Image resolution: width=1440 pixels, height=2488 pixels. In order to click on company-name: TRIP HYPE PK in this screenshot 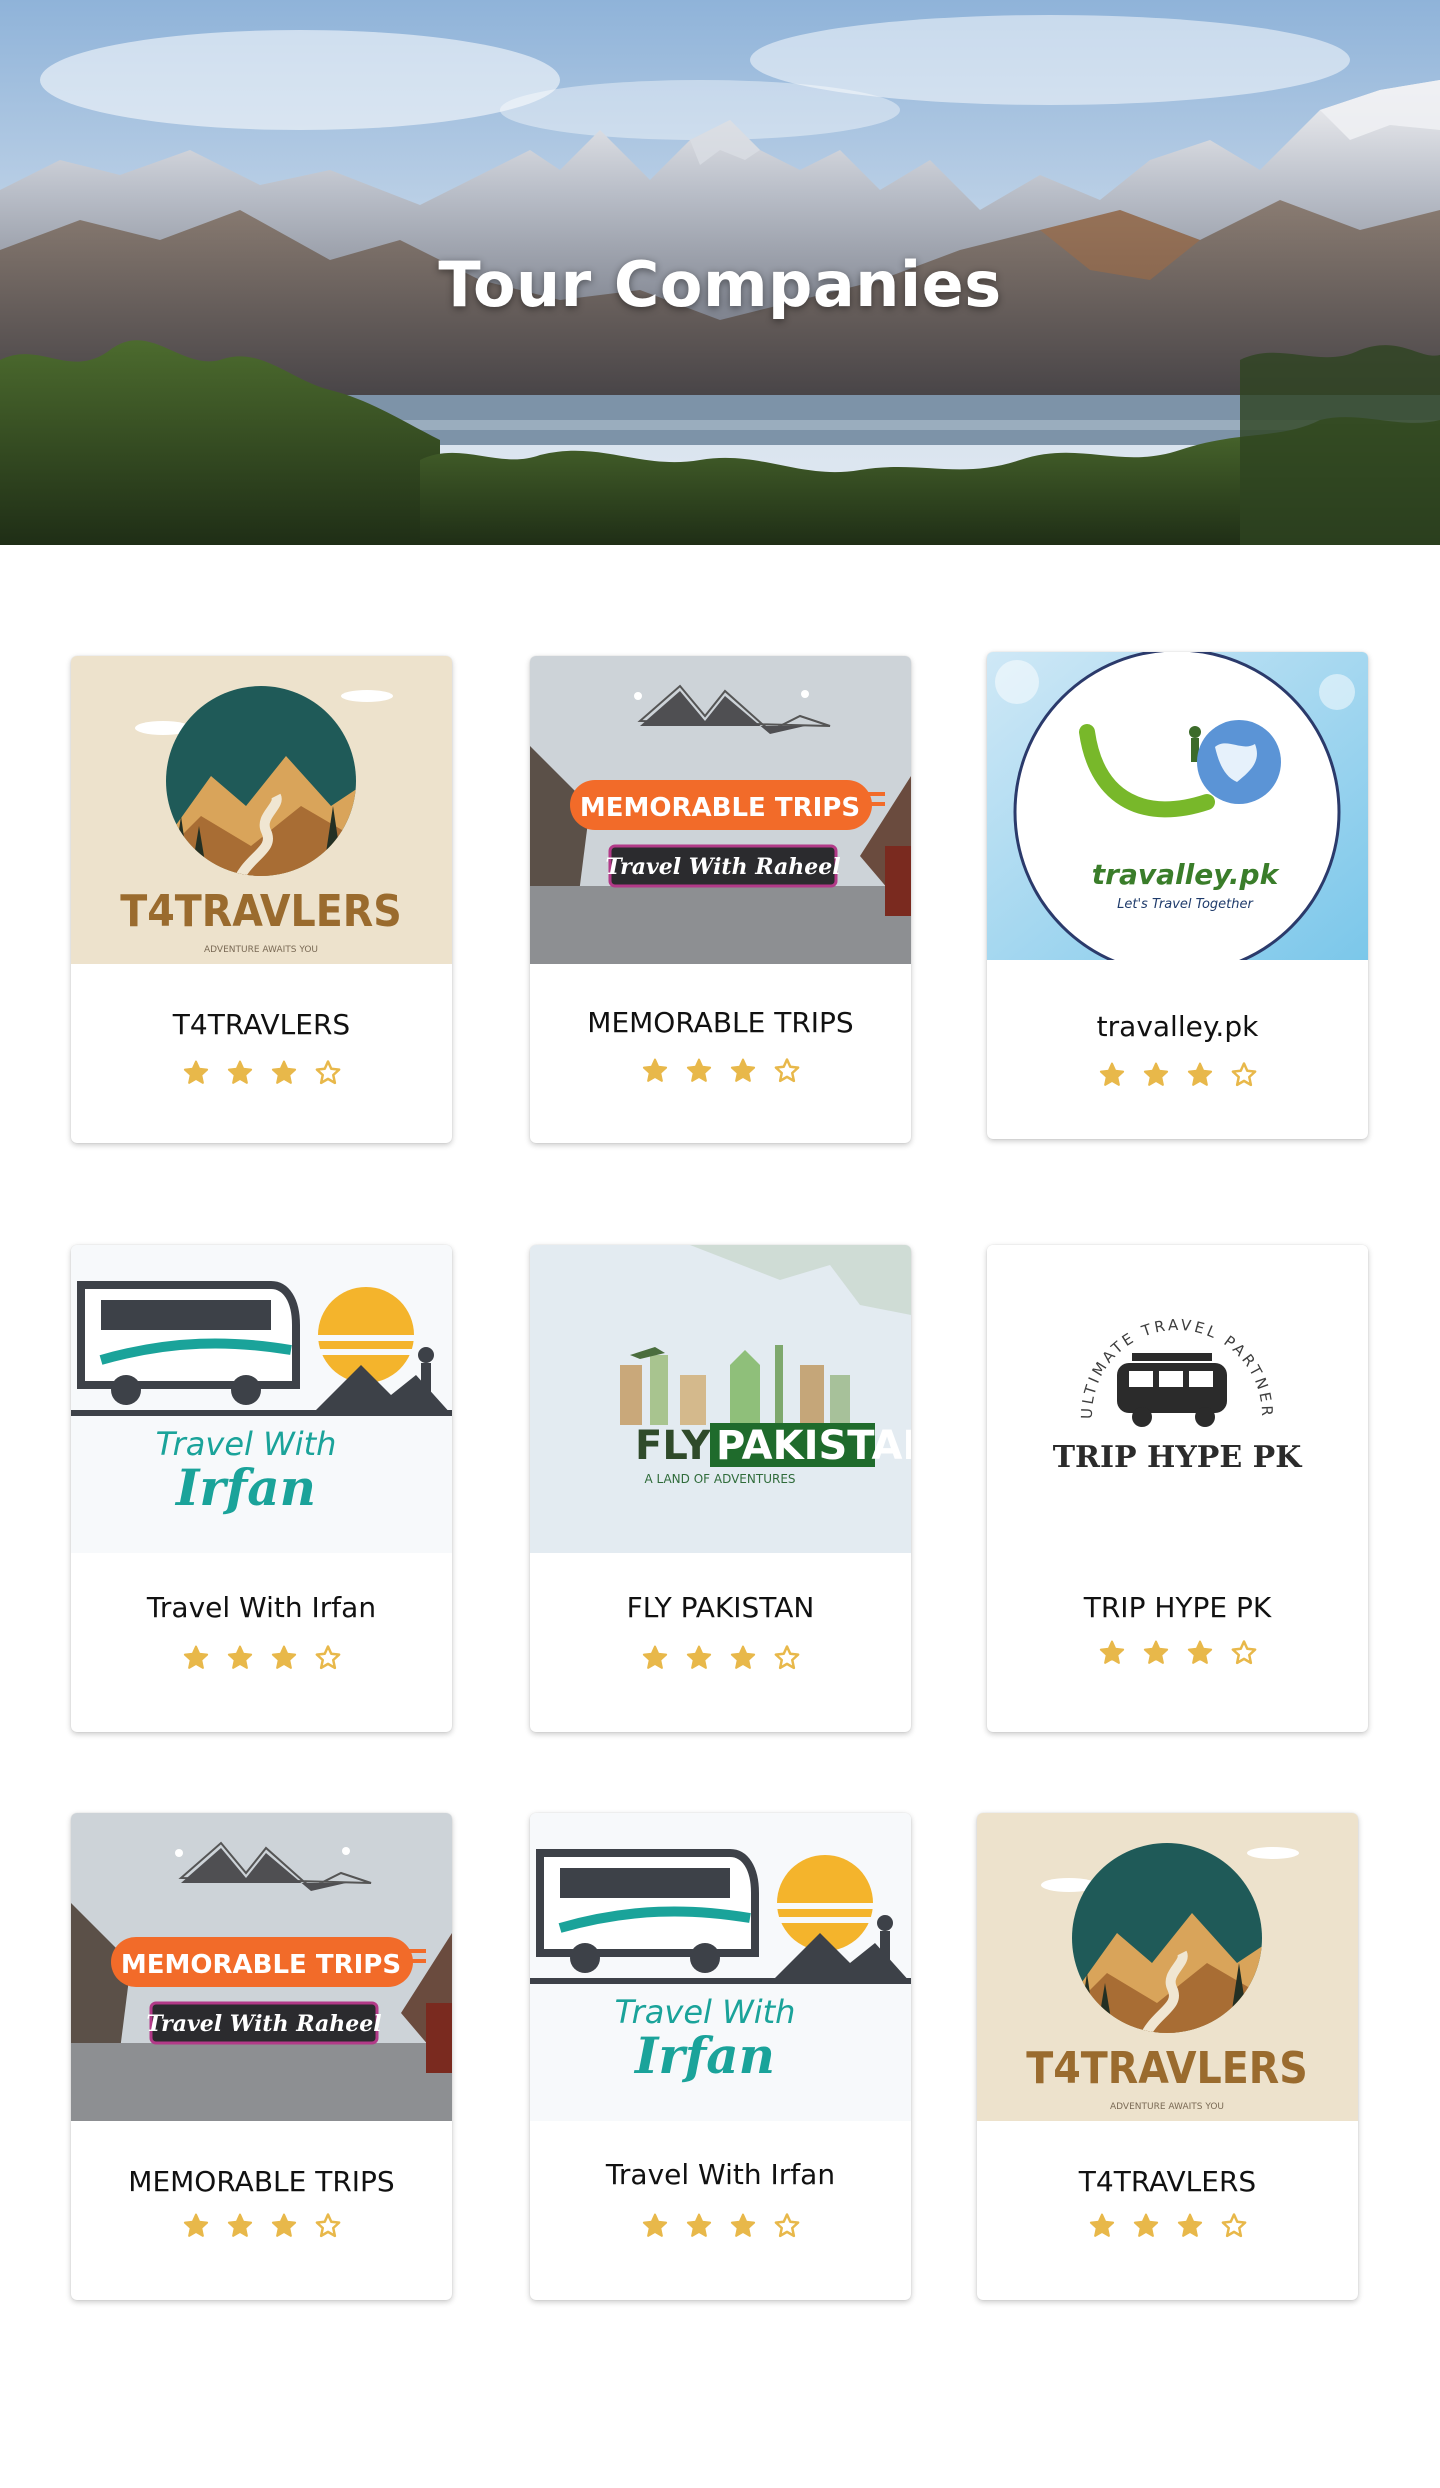, I will do `click(1177, 1607)`.